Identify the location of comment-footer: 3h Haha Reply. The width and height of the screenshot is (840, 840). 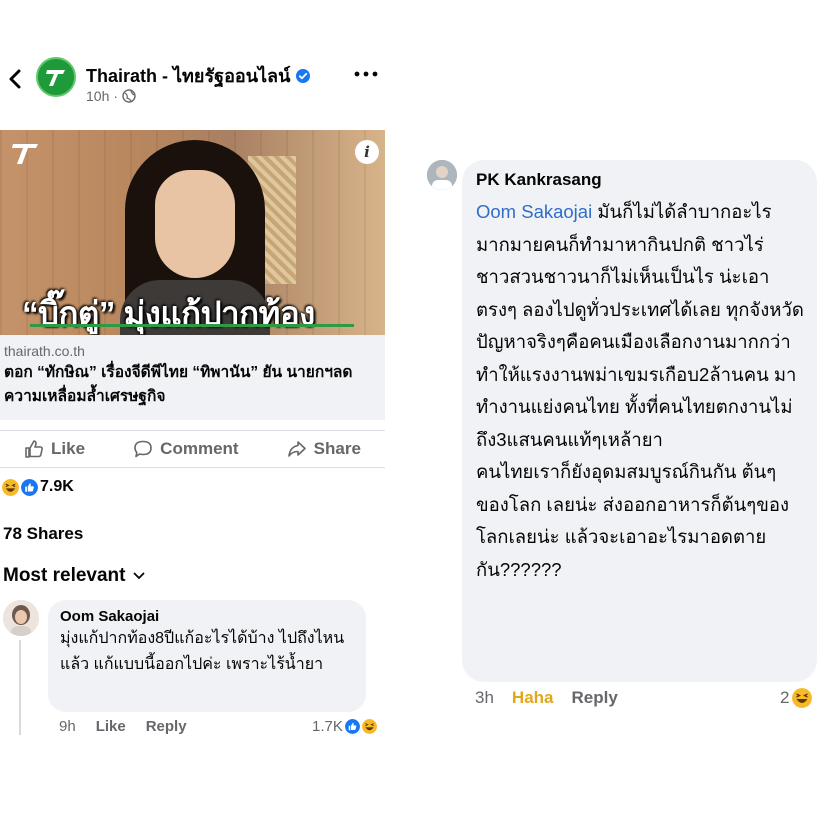
(546, 698).